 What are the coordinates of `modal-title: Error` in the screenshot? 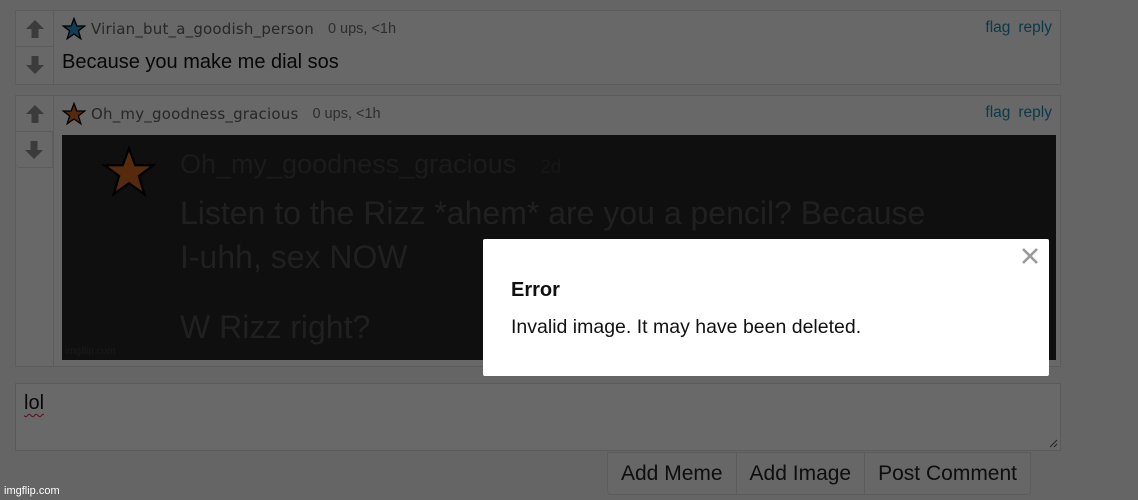 It's located at (535, 290).